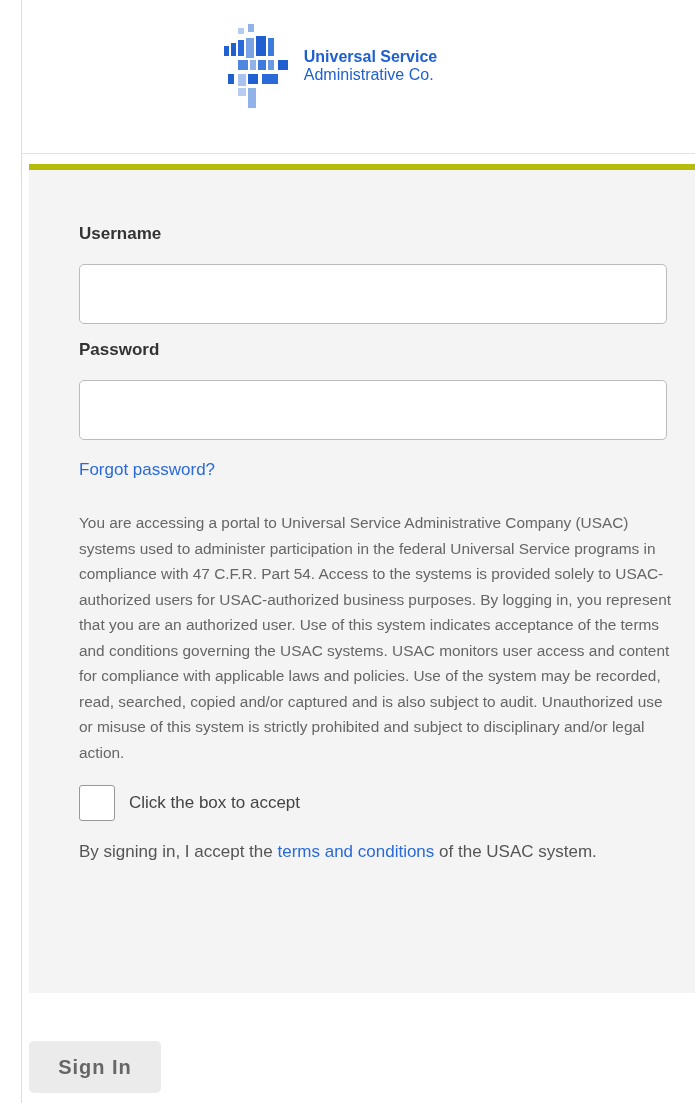 The image size is (695, 1103). Describe the element at coordinates (369, 75) in the screenshot. I see `logo-subtitle: Administrative Co.` at that location.